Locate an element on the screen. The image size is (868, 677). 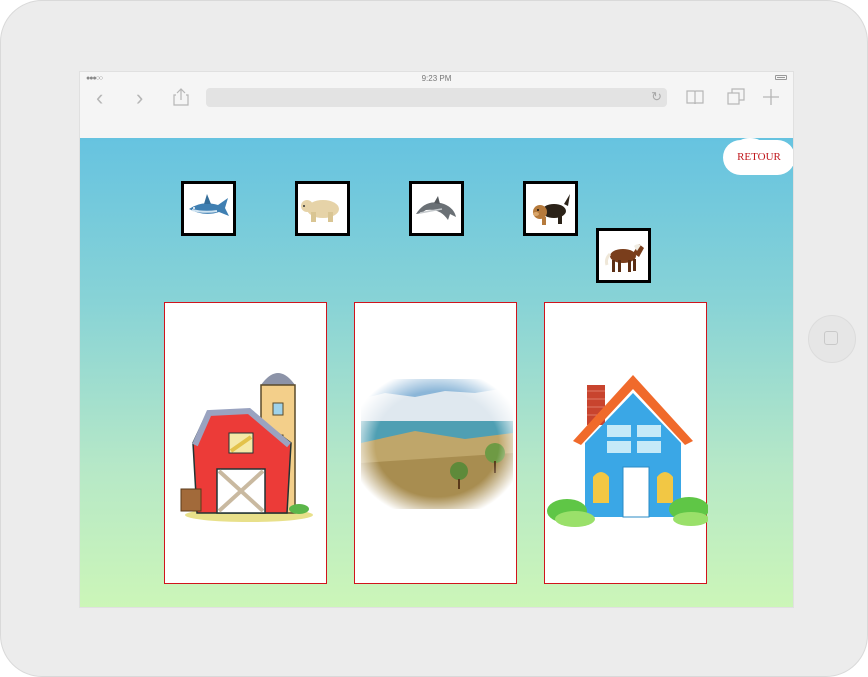
home-icon is located at coordinates (831, 338).